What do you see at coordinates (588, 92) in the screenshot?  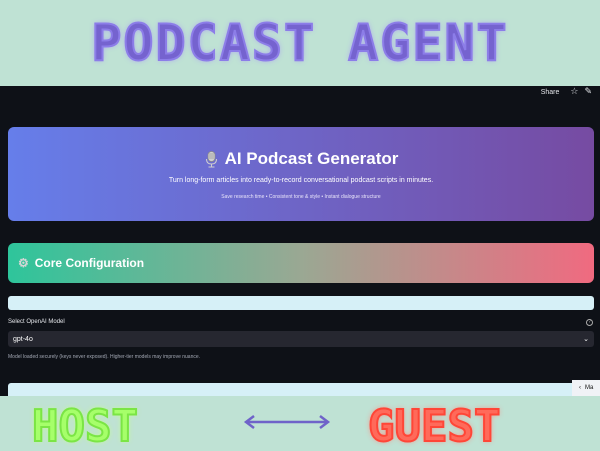 I see `edit-icon: ✎` at bounding box center [588, 92].